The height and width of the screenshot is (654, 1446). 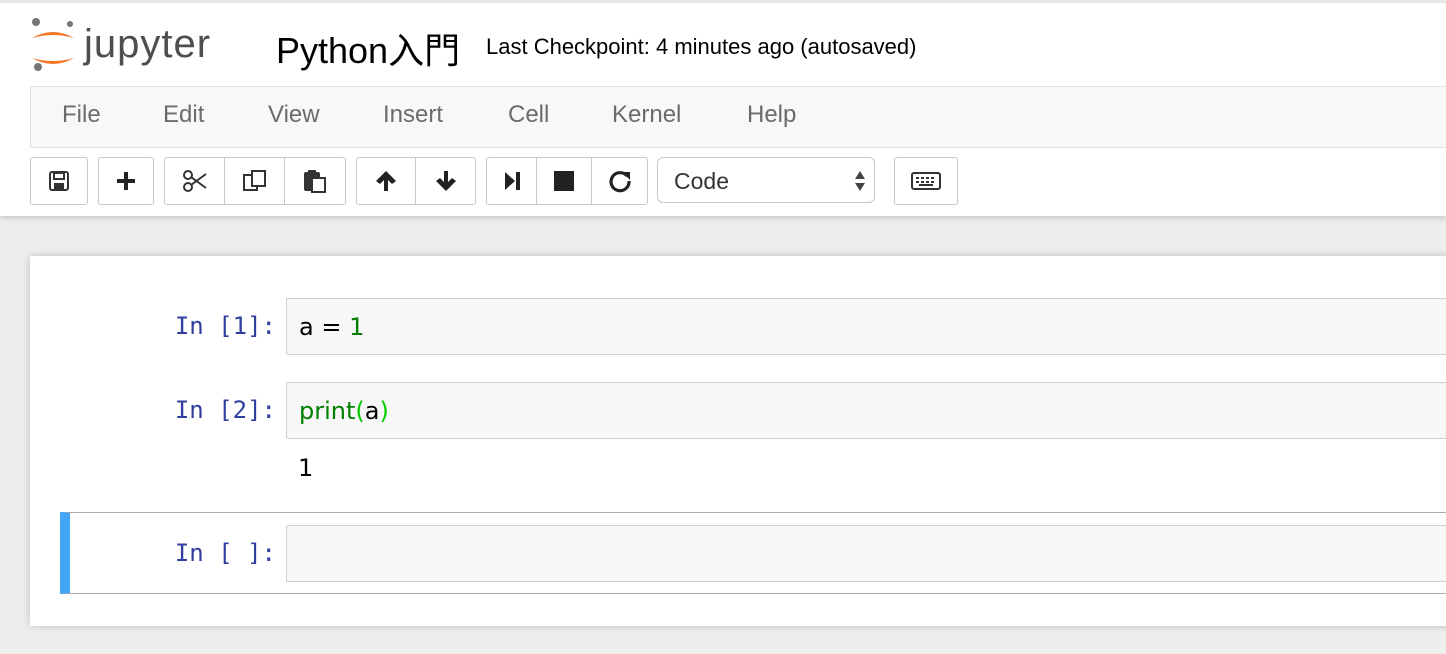 I want to click on insert-group, so click(x=126, y=181).